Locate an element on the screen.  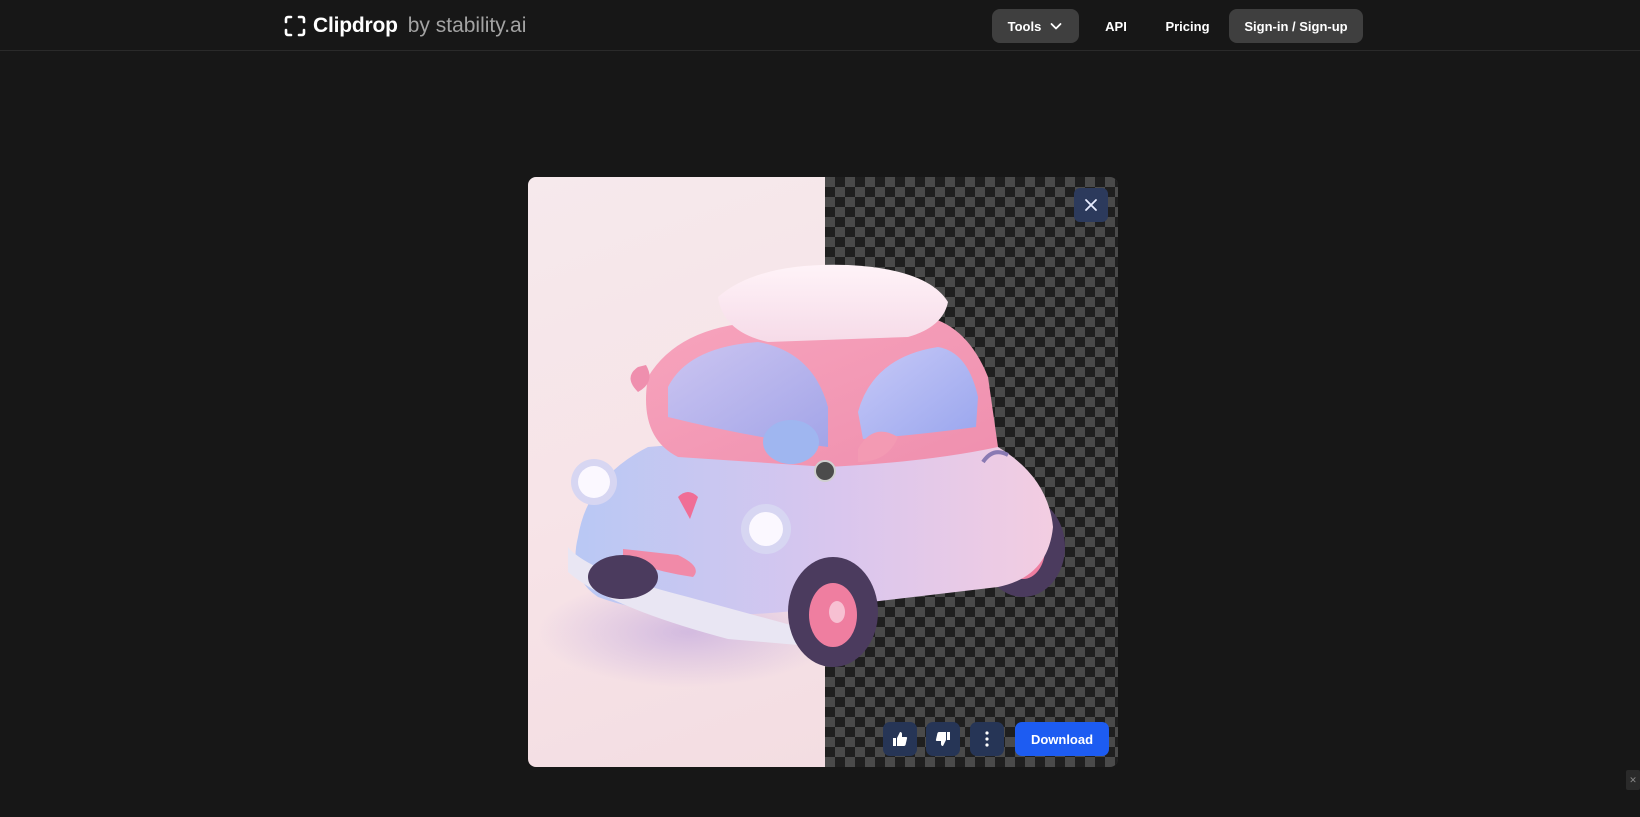
close-icon is located at coordinates (1091, 205).